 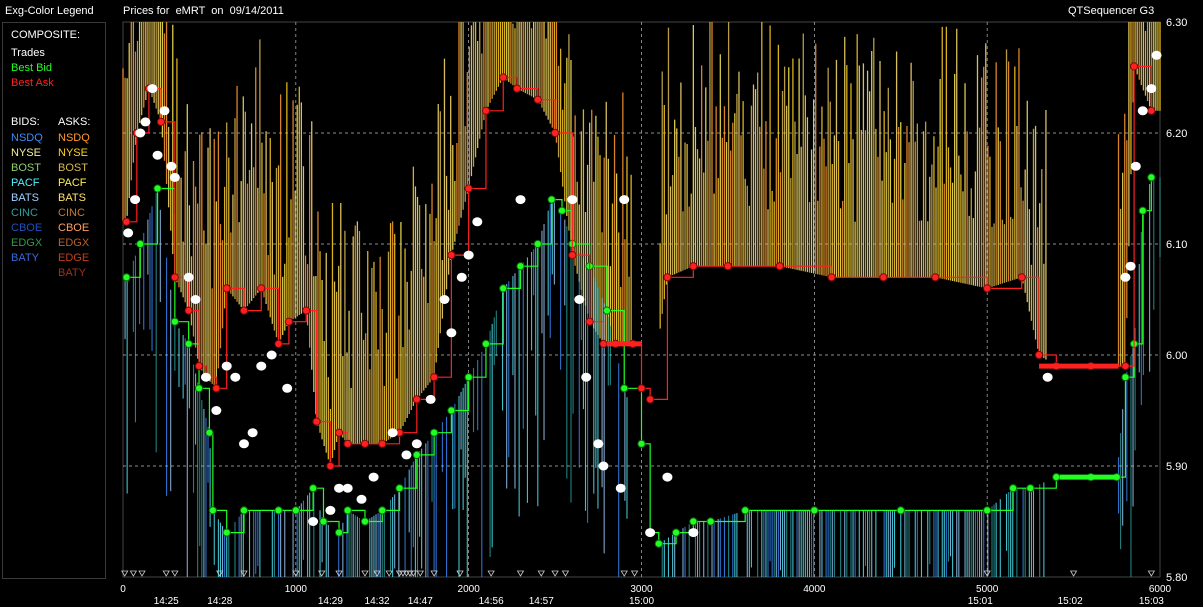 I want to click on y-tick-label: 6.30, so click(x=1176, y=23).